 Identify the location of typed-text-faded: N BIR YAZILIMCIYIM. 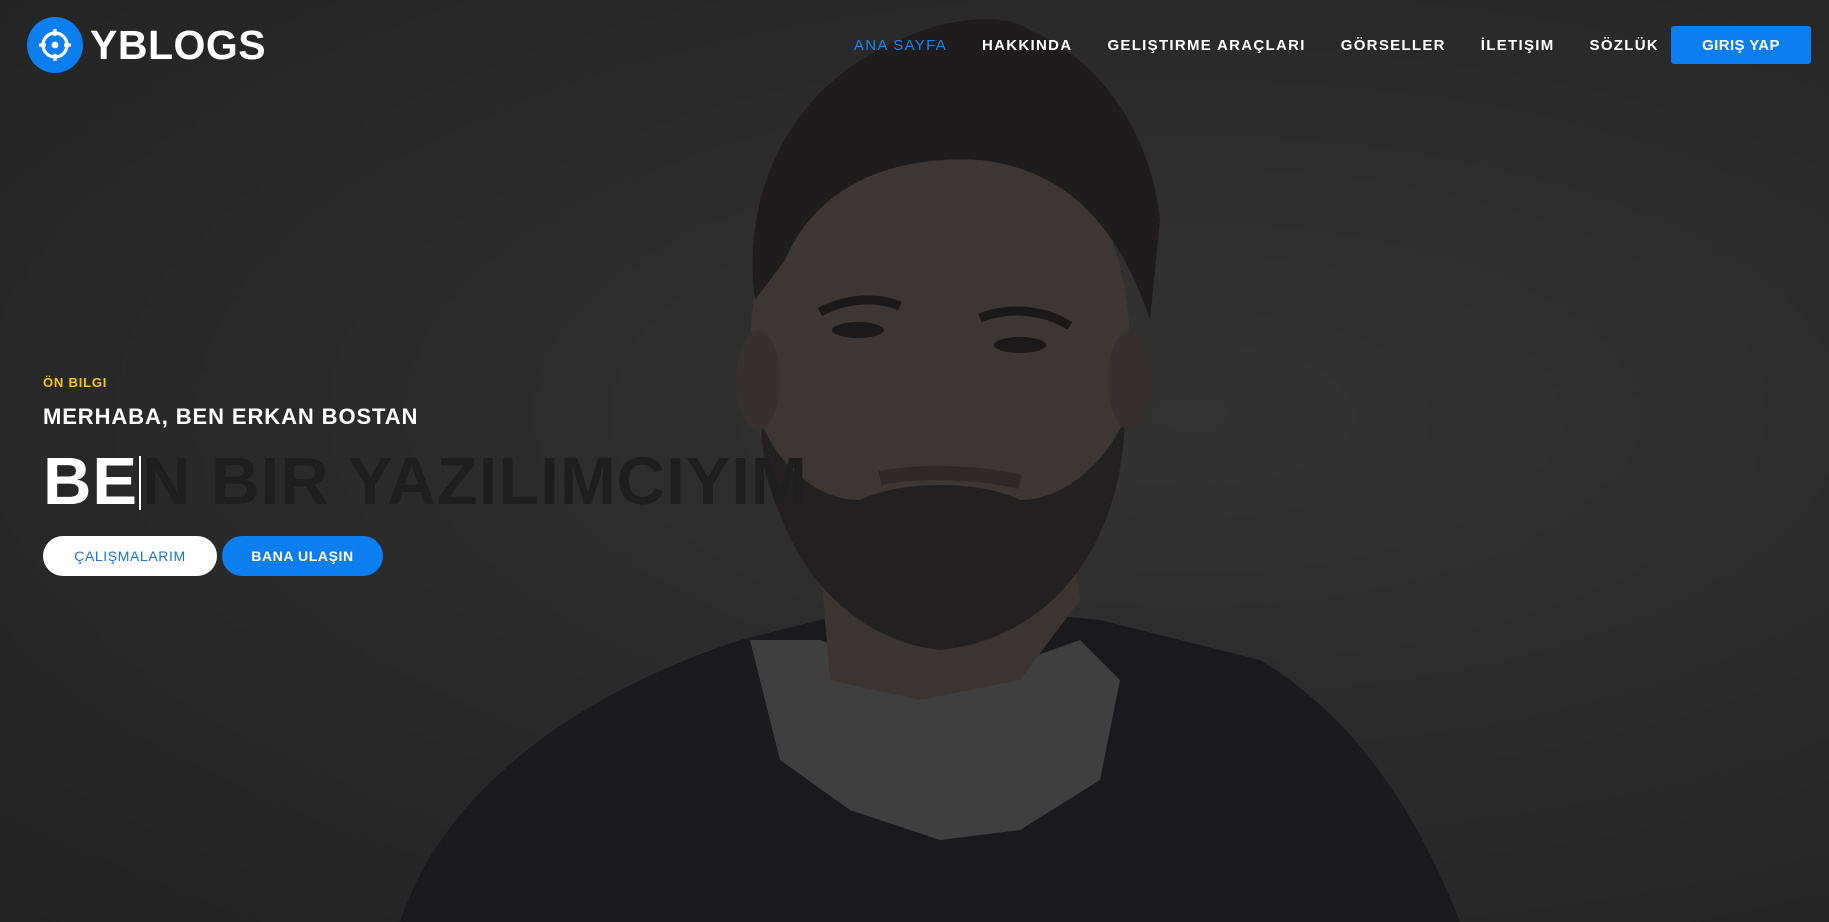
(475, 481).